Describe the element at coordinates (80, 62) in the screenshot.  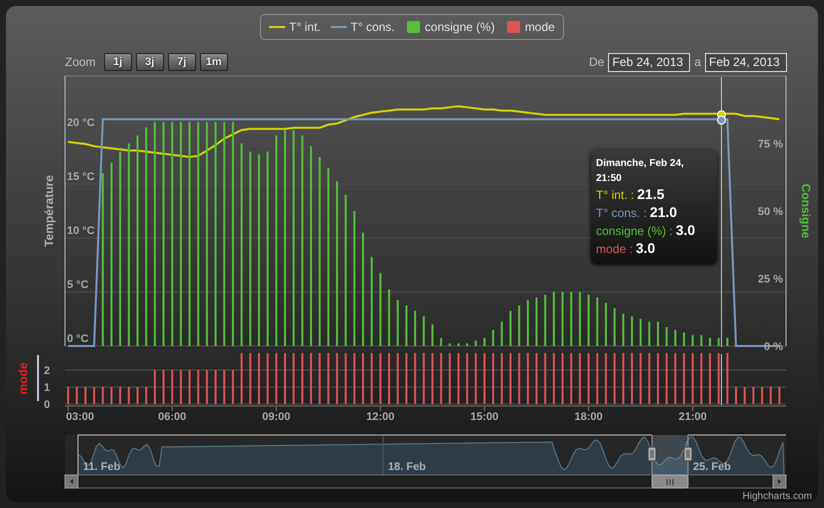
I see `zoom-label: Zoom` at that location.